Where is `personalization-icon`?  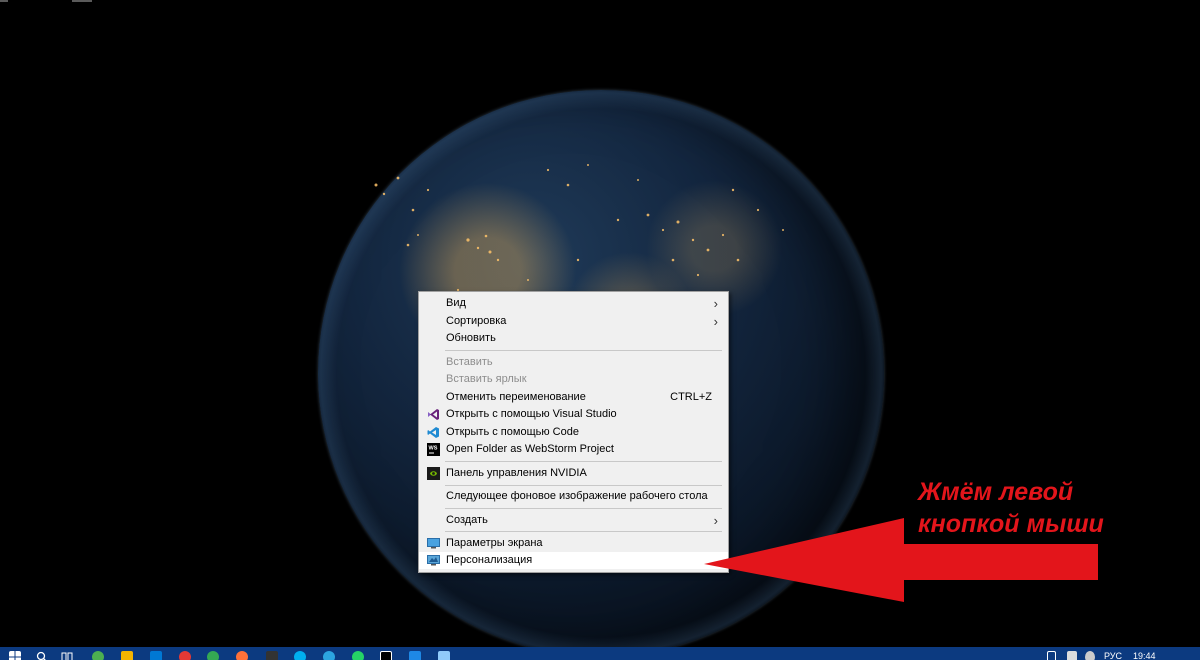
personalization-icon is located at coordinates (433, 560).